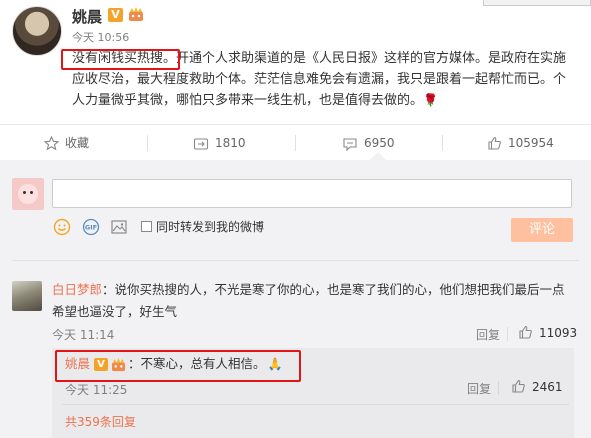 This screenshot has width=591, height=438. What do you see at coordinates (547, 387) in the screenshot?
I see `reply-like-count: 2461` at bounding box center [547, 387].